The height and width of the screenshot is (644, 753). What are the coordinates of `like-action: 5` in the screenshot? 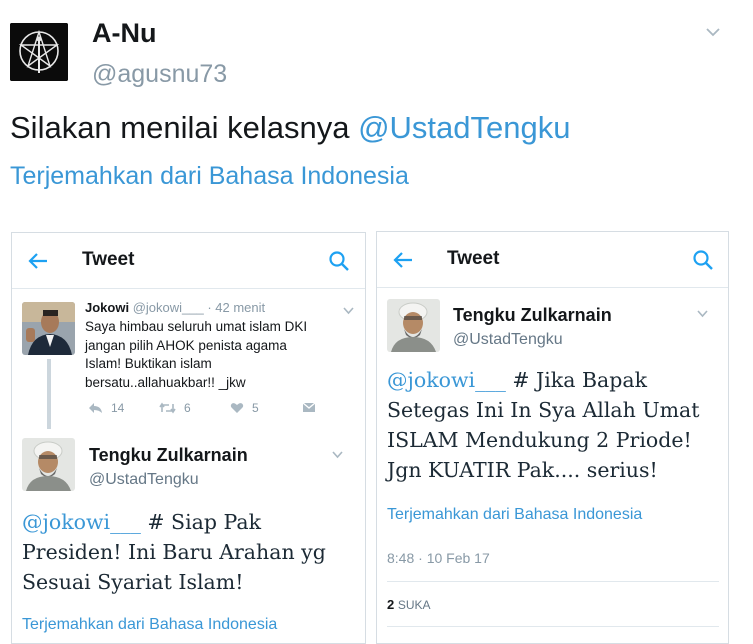 It's located at (244, 408).